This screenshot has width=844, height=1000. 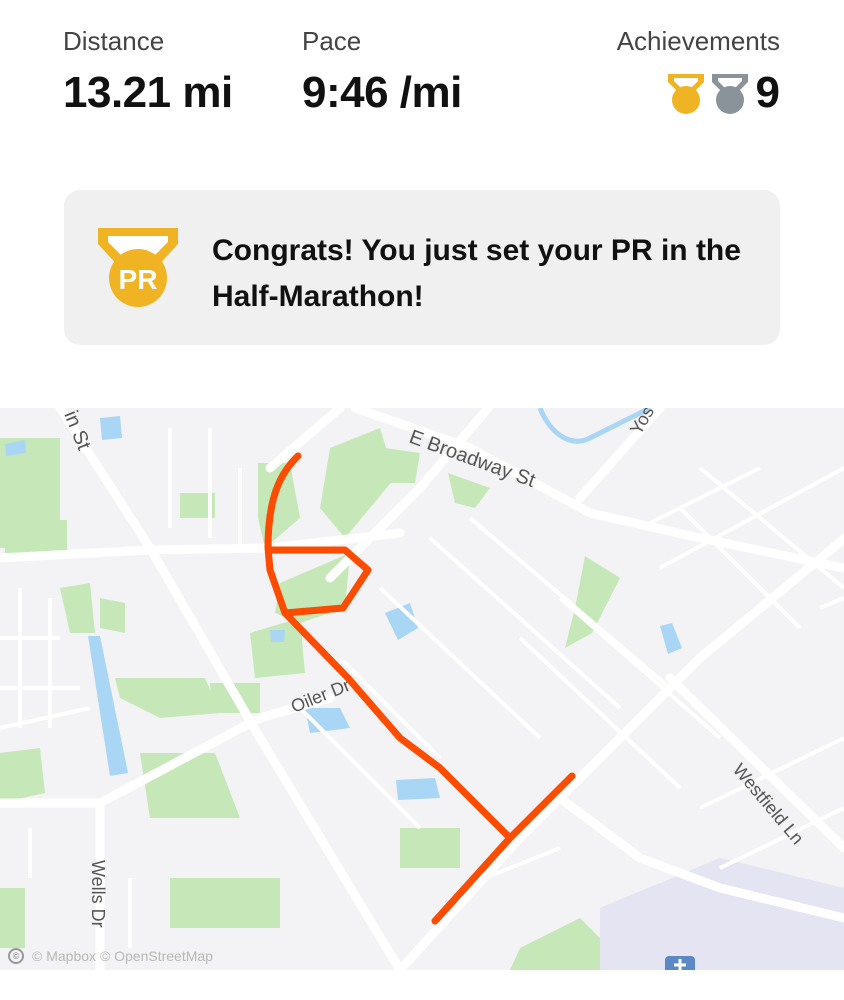 I want to click on silver-medal-icon, so click(x=729, y=94).